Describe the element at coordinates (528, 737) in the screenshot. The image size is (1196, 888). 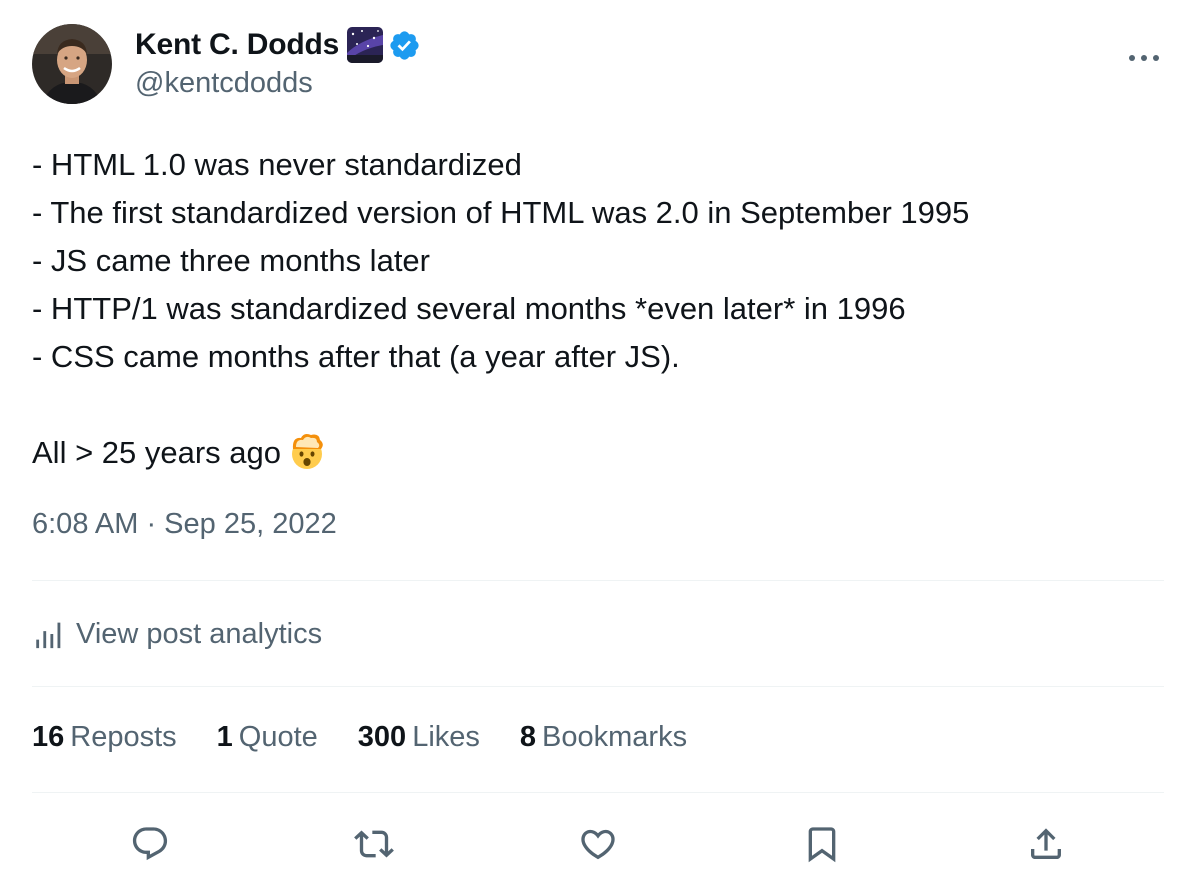
I see `bookmarks-count: 8` at that location.